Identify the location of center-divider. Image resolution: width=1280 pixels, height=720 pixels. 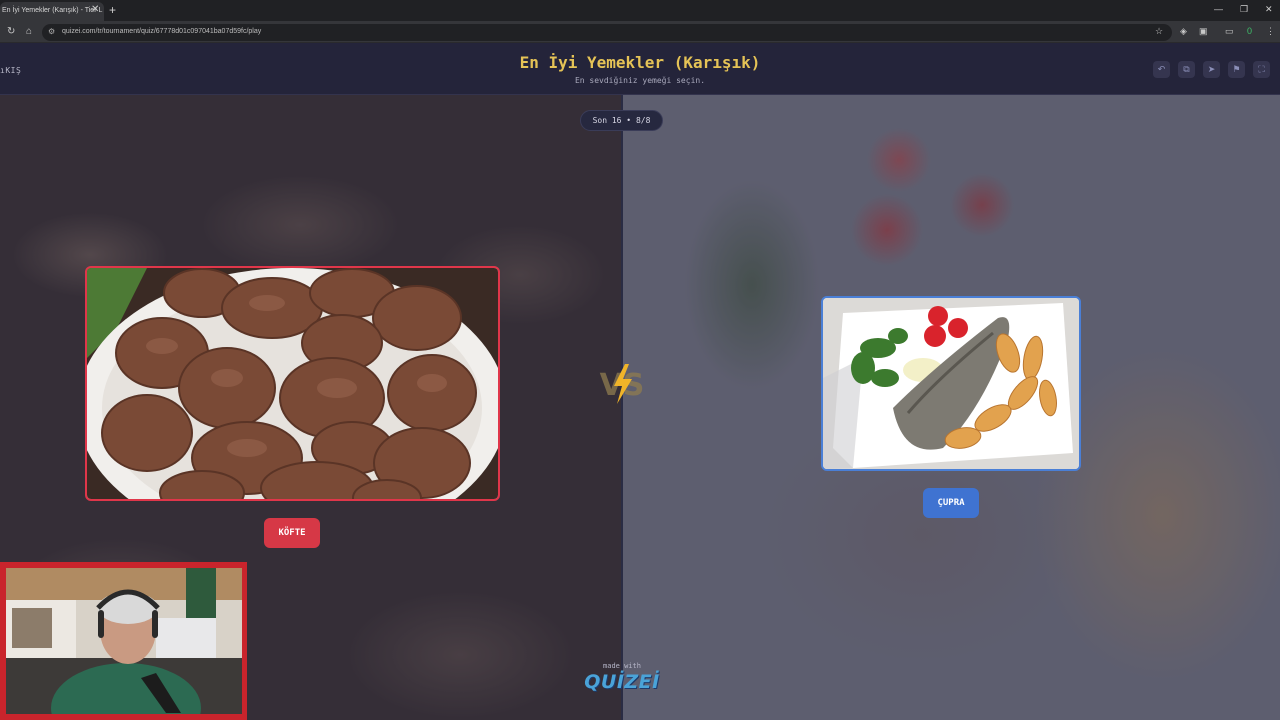
(622, 407).